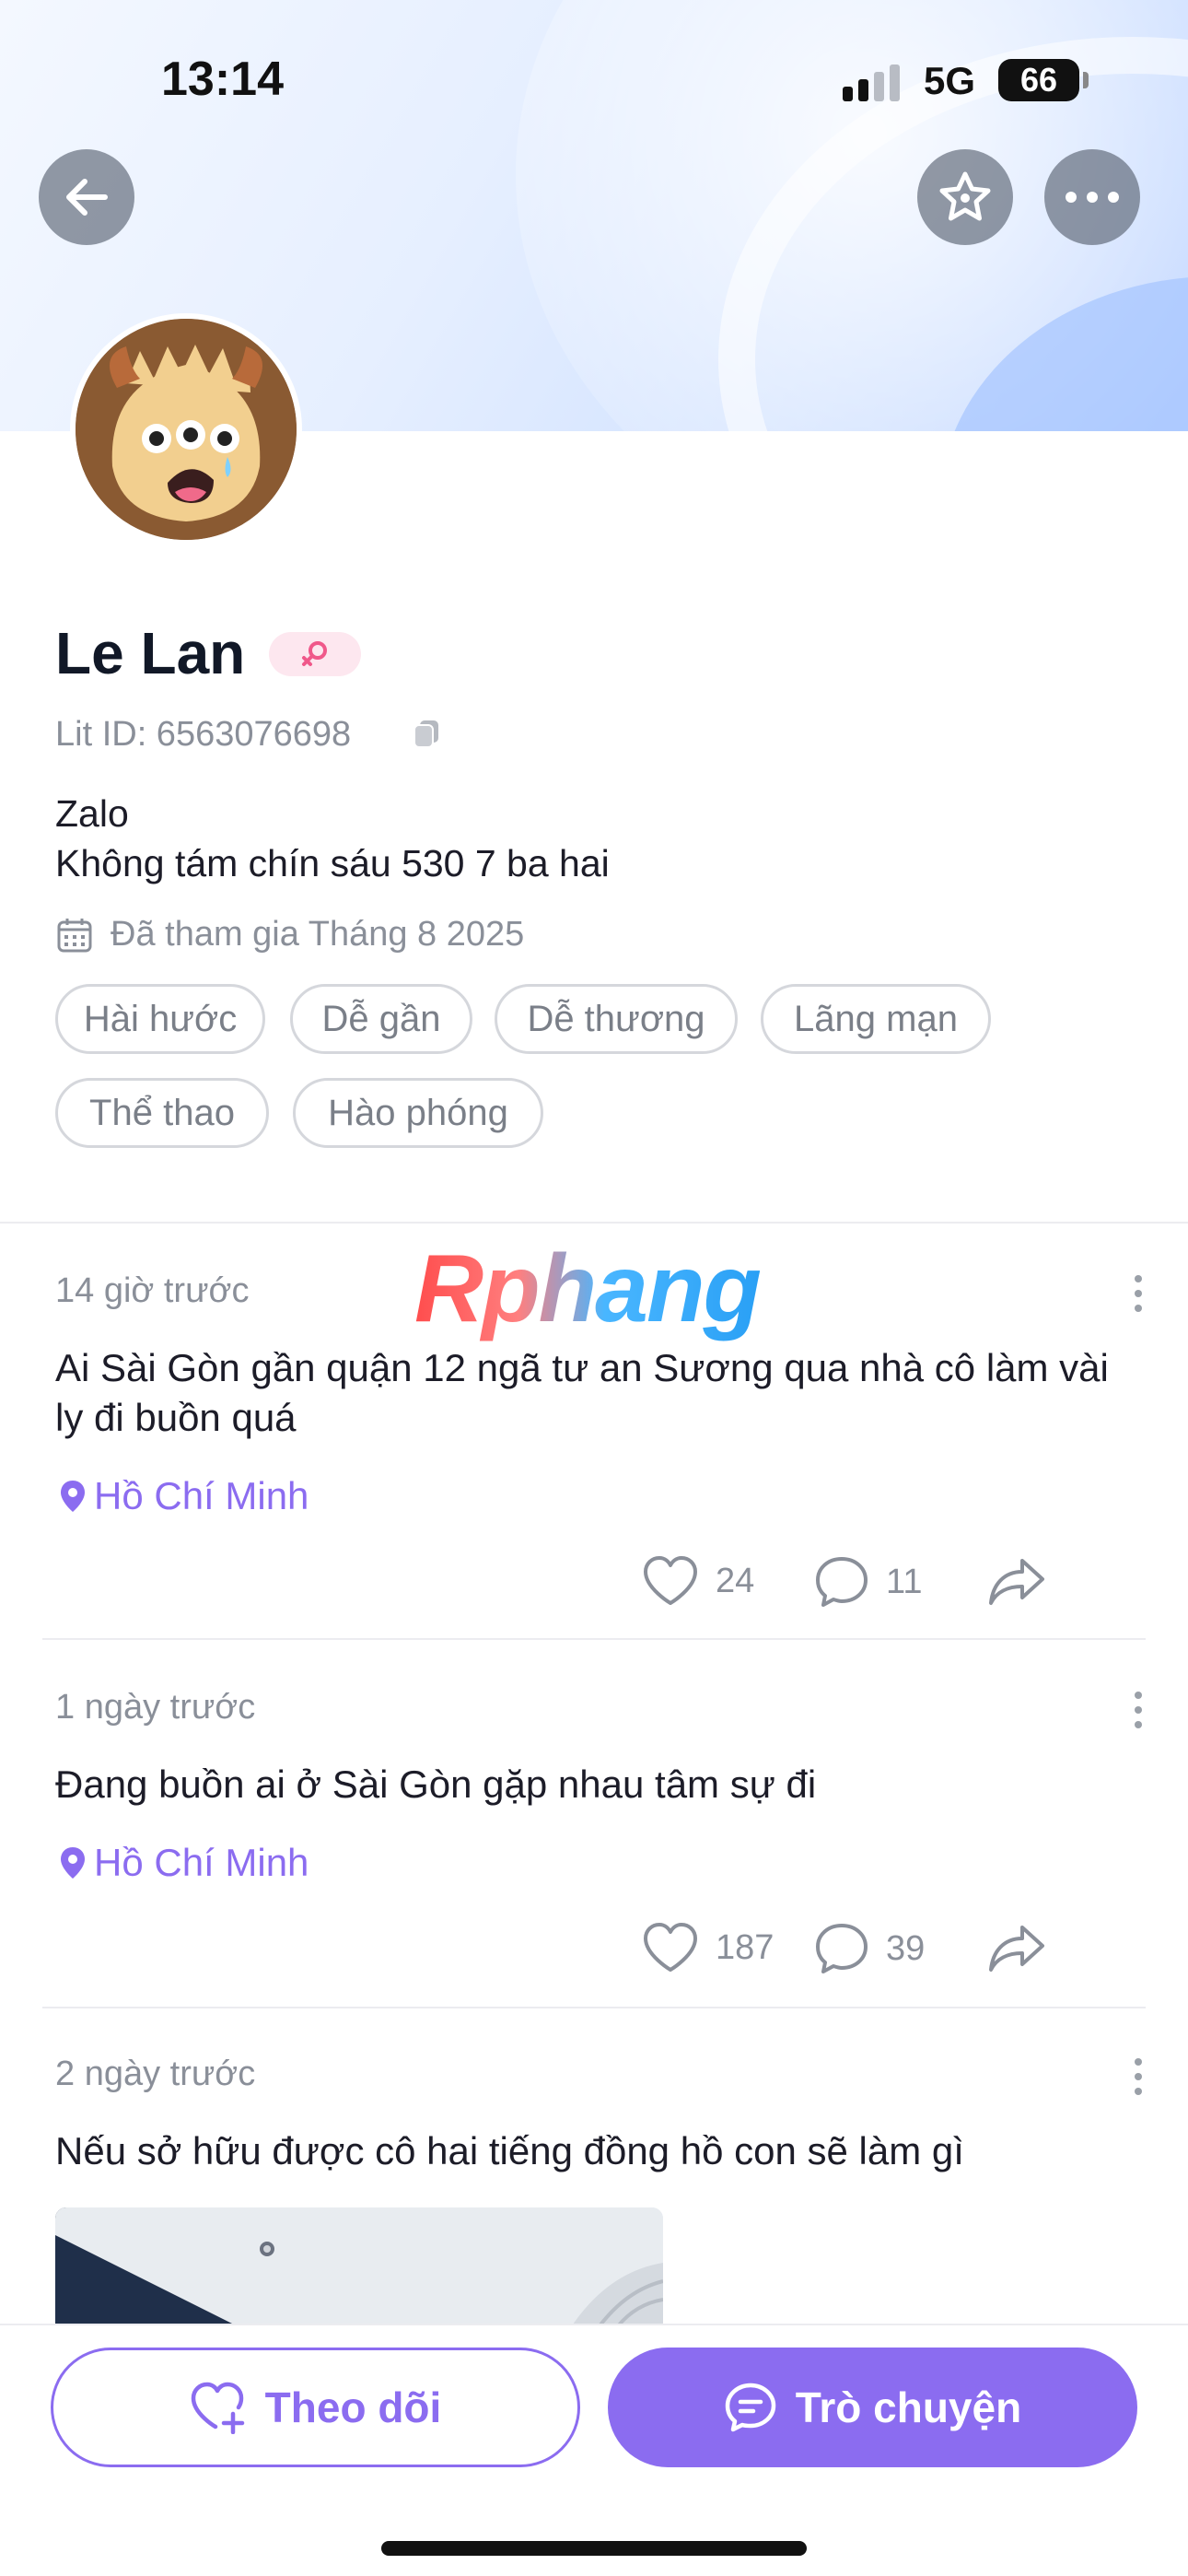  Describe the element at coordinates (162, 1113) in the screenshot. I see `tag-chip: Thể thao` at that location.